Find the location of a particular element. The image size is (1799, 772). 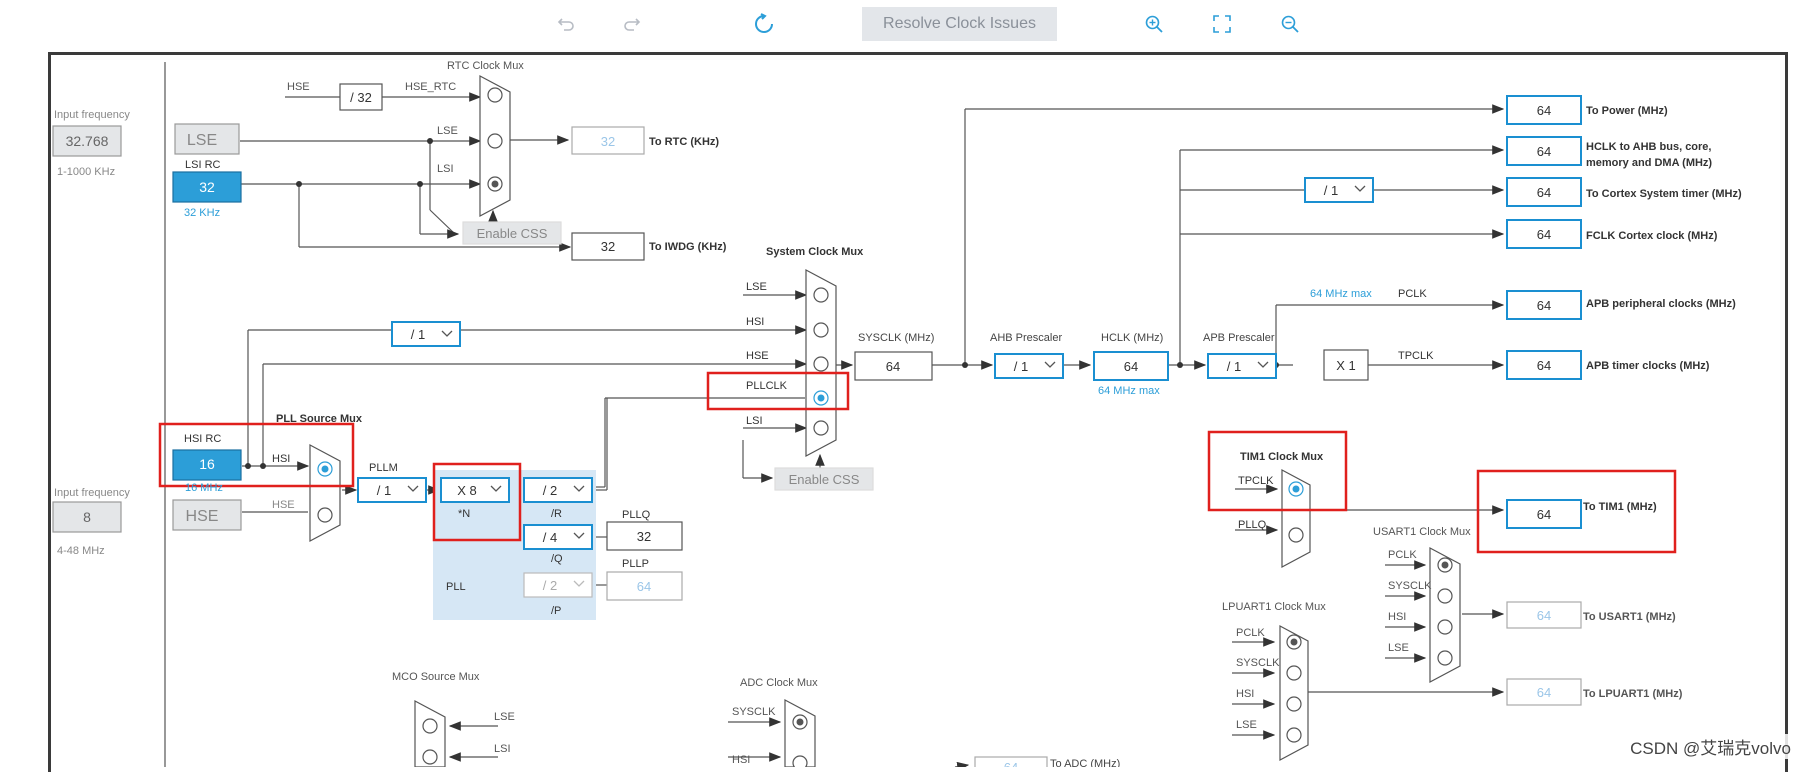

lpuart1-lse-radio is located at coordinates (1294, 735).